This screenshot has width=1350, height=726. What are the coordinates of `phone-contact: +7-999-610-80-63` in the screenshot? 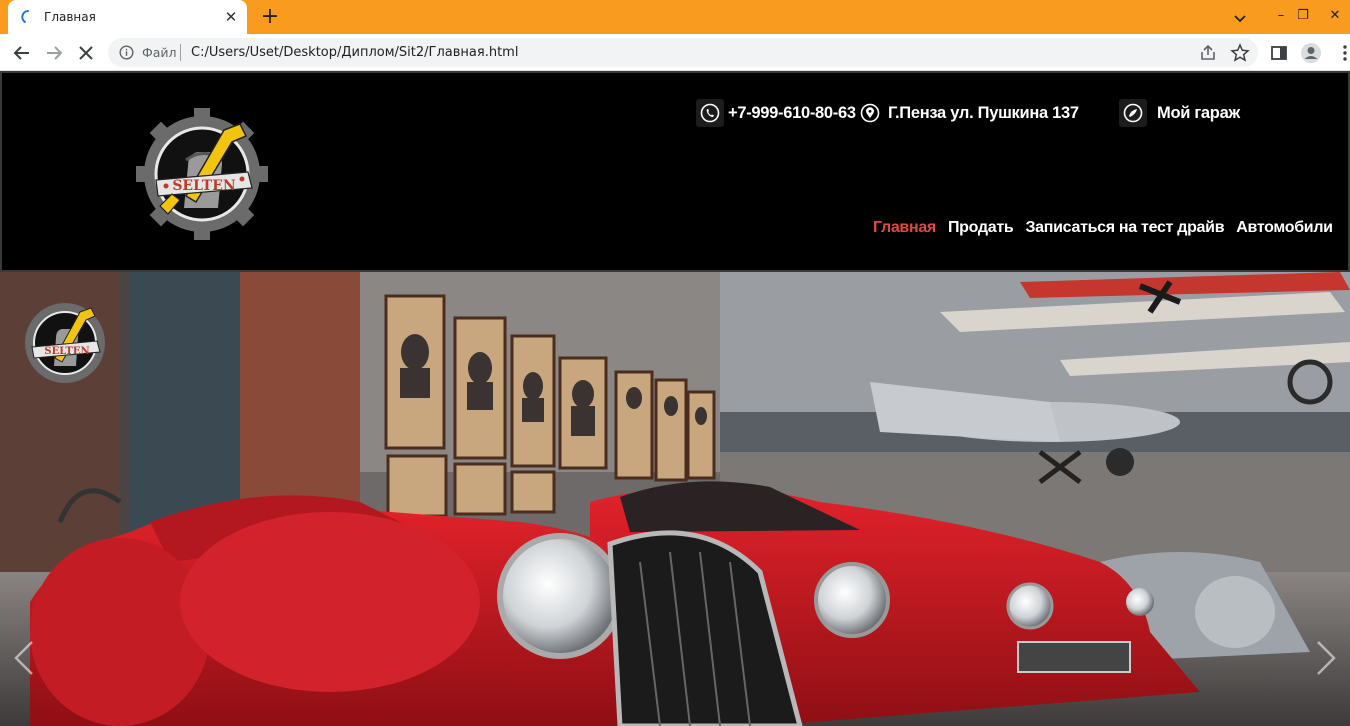 It's located at (776, 113).